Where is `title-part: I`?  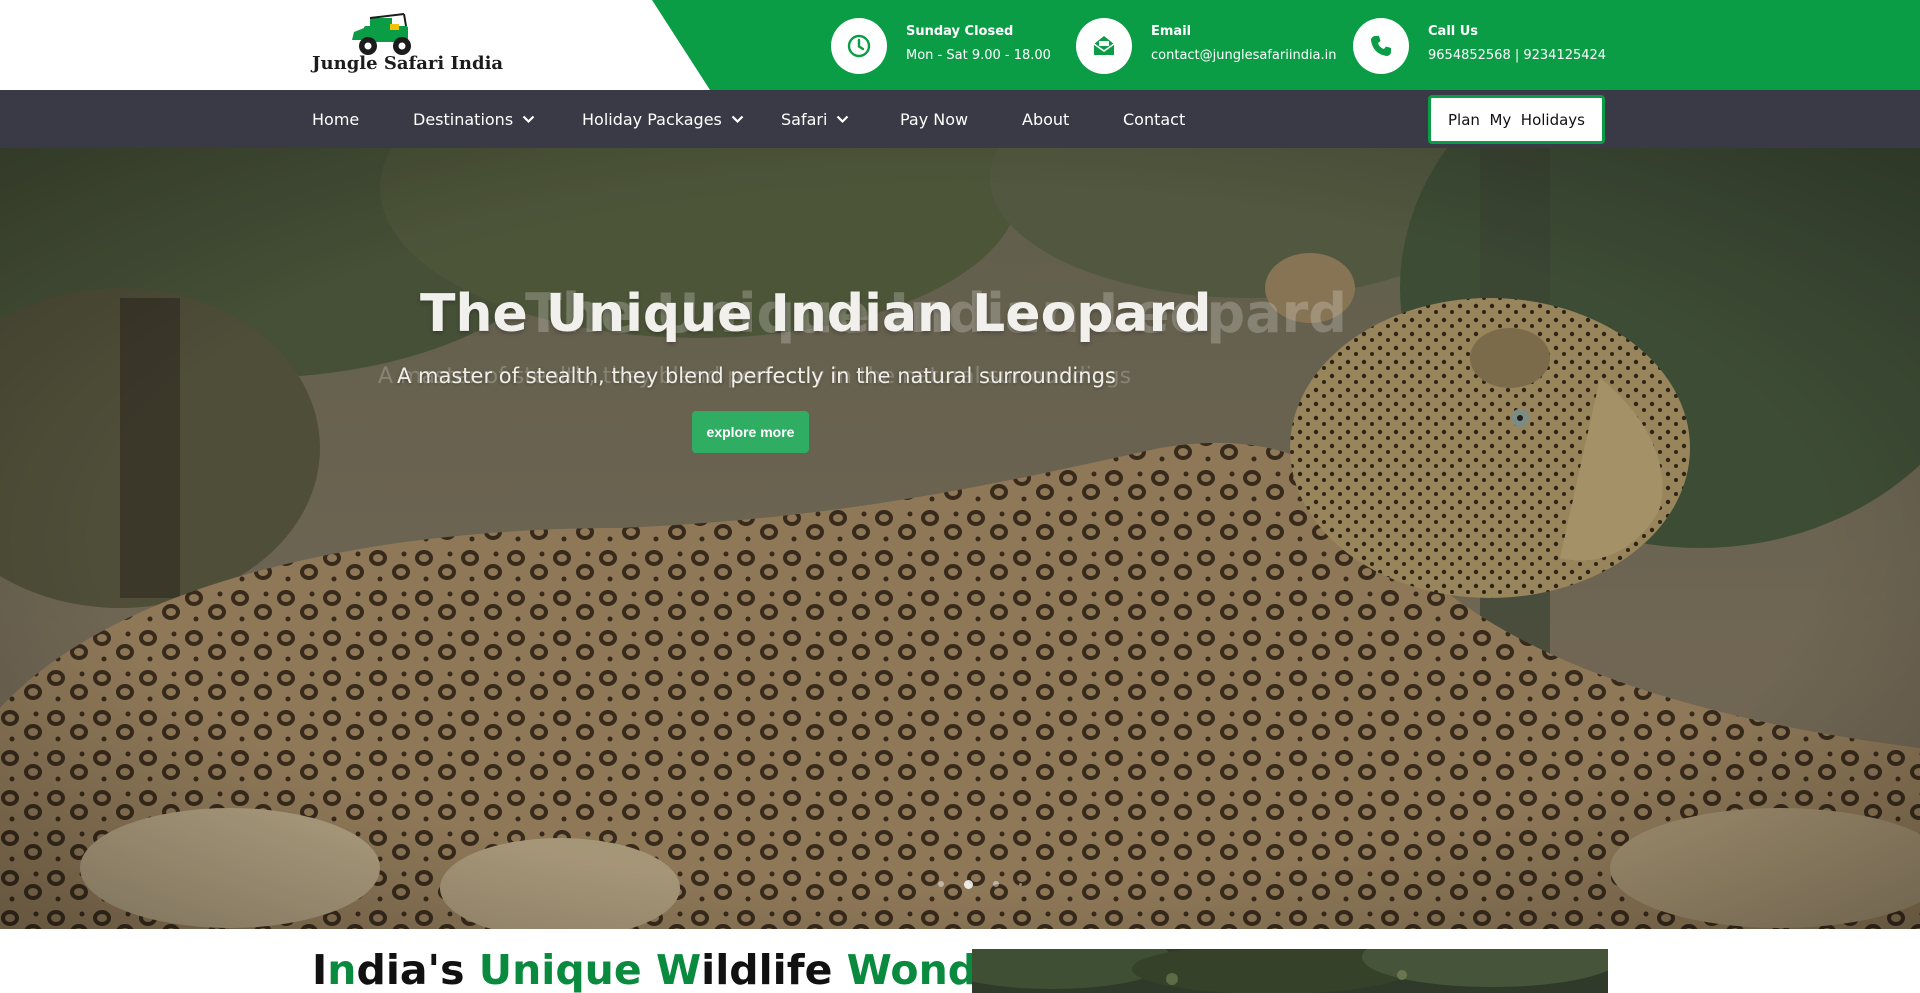 title-part: I is located at coordinates (320, 969).